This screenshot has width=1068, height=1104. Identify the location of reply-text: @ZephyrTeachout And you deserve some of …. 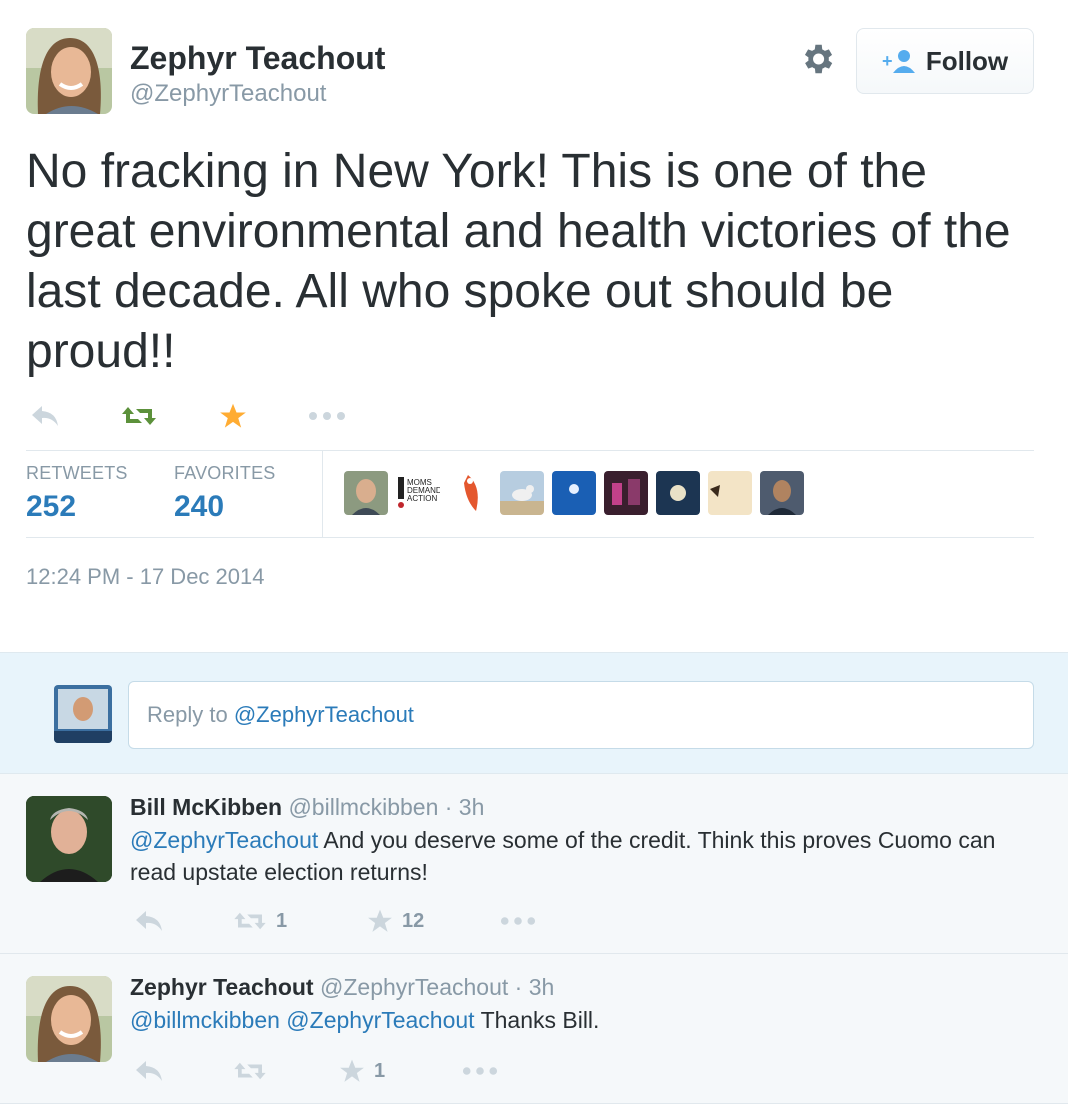
(580, 856).